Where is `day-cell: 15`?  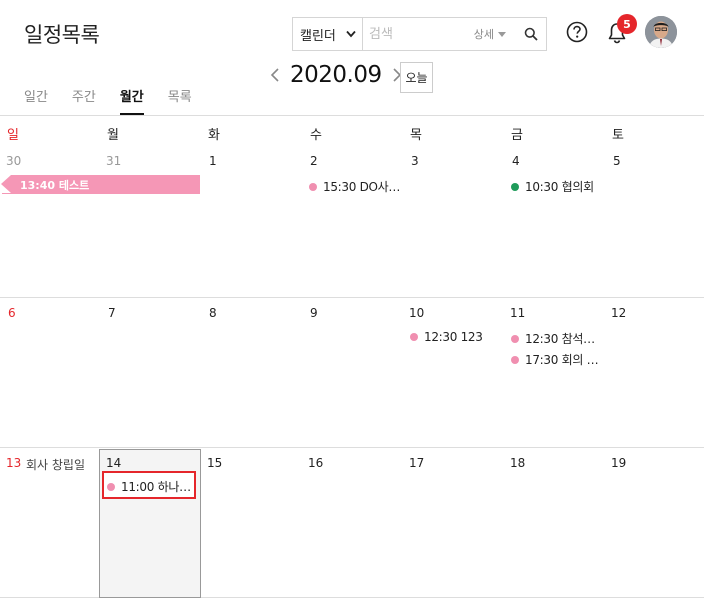
day-cell: 15 is located at coordinates (251, 522).